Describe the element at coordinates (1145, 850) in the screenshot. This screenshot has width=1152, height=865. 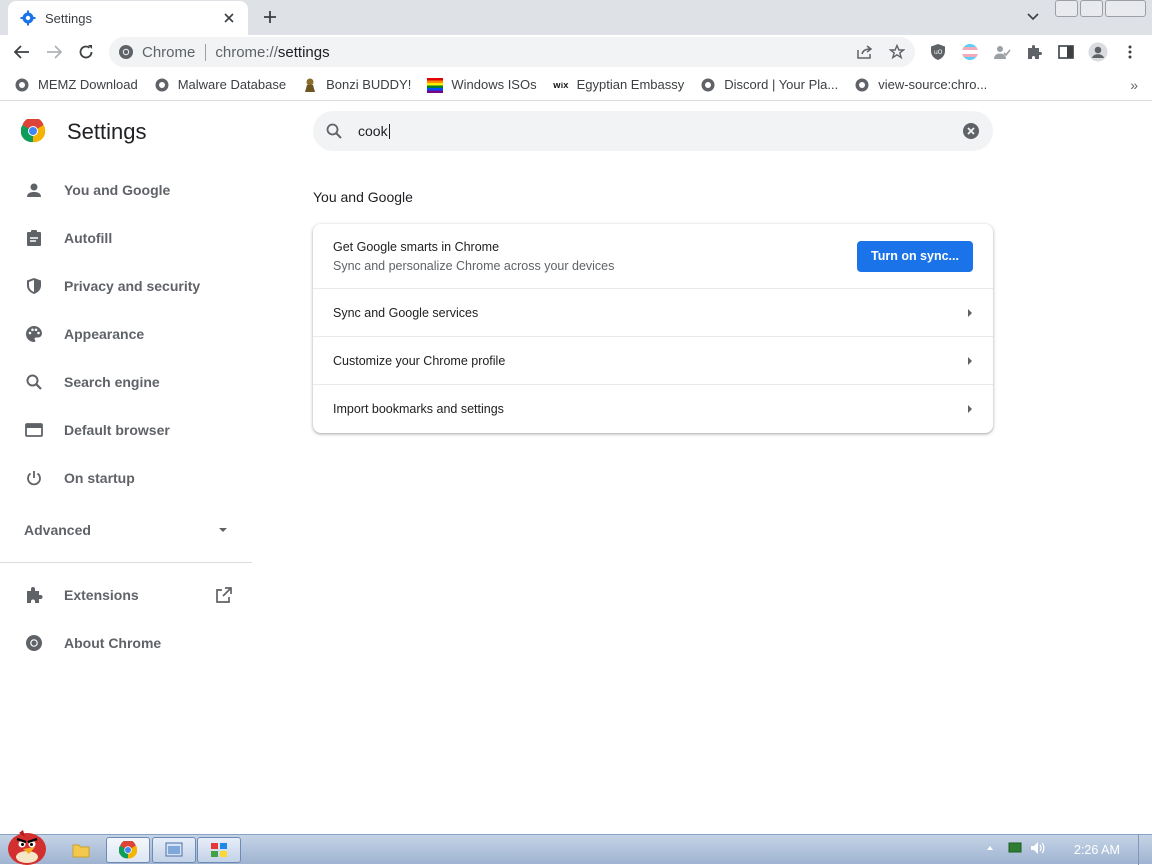
I see `show-desktop-button` at that location.